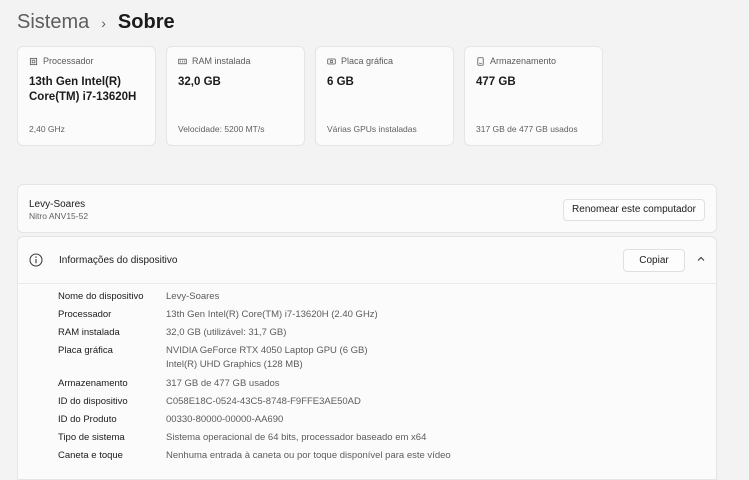 Image resolution: width=749 pixels, height=480 pixels. Describe the element at coordinates (96, 22) in the screenshot. I see `breadcrumb: Sistema › Sobre` at that location.